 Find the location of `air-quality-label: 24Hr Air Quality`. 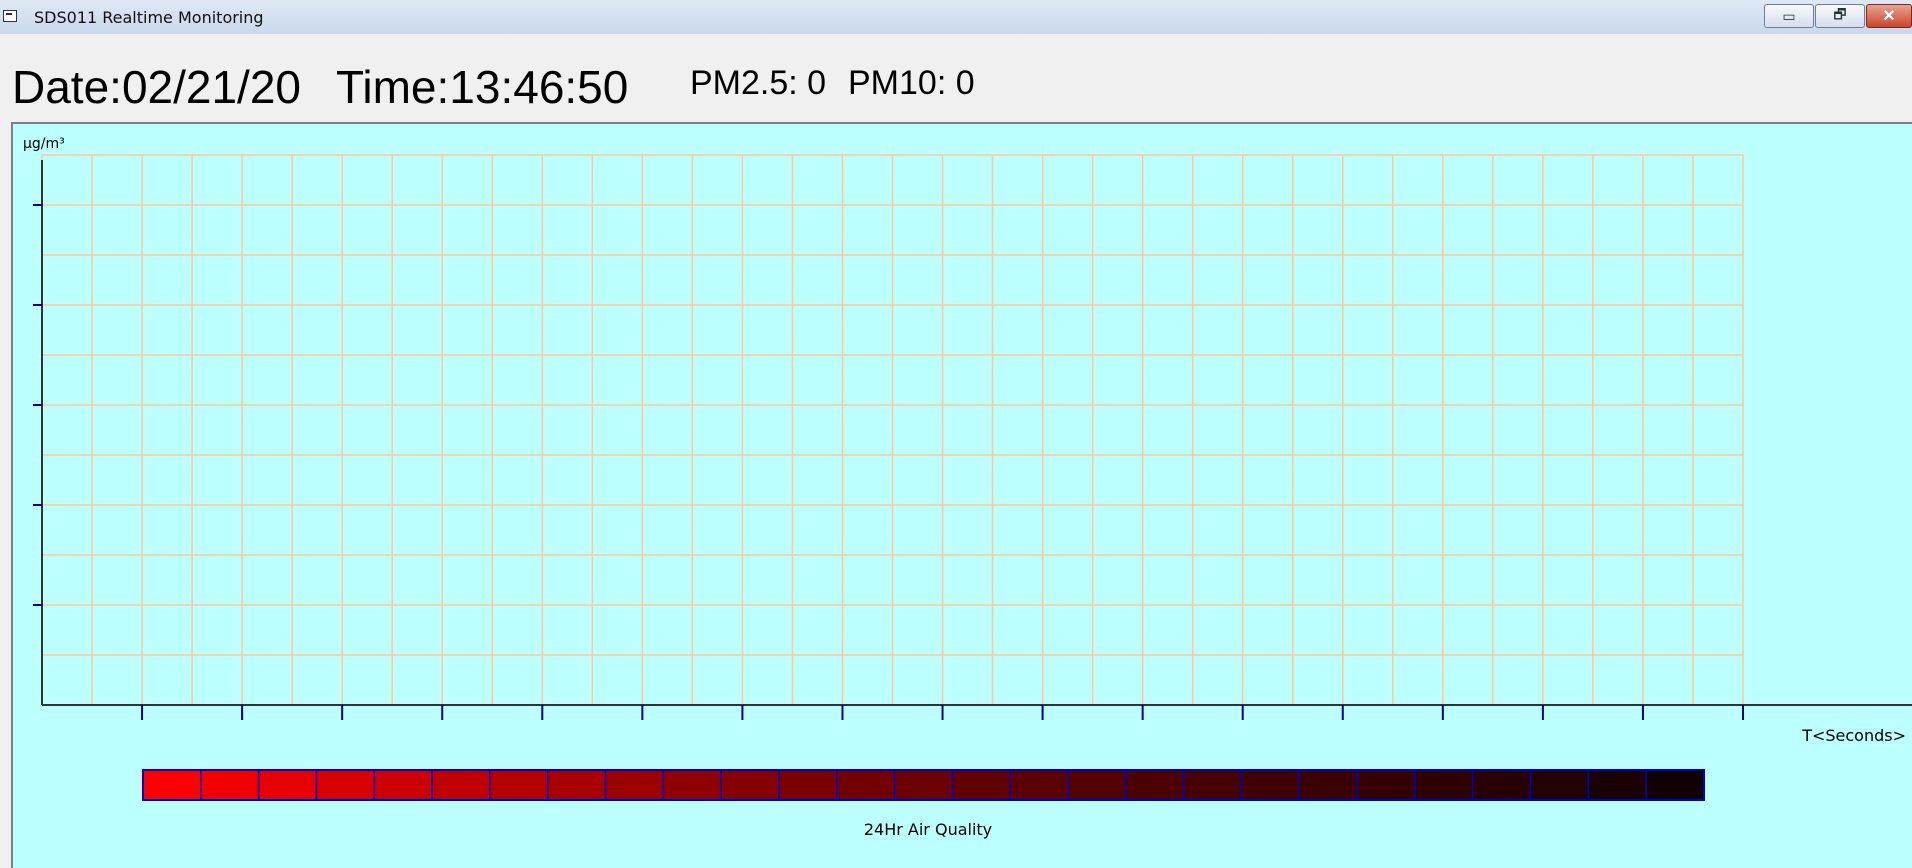

air-quality-label: 24Hr Air Quality is located at coordinates (928, 829).